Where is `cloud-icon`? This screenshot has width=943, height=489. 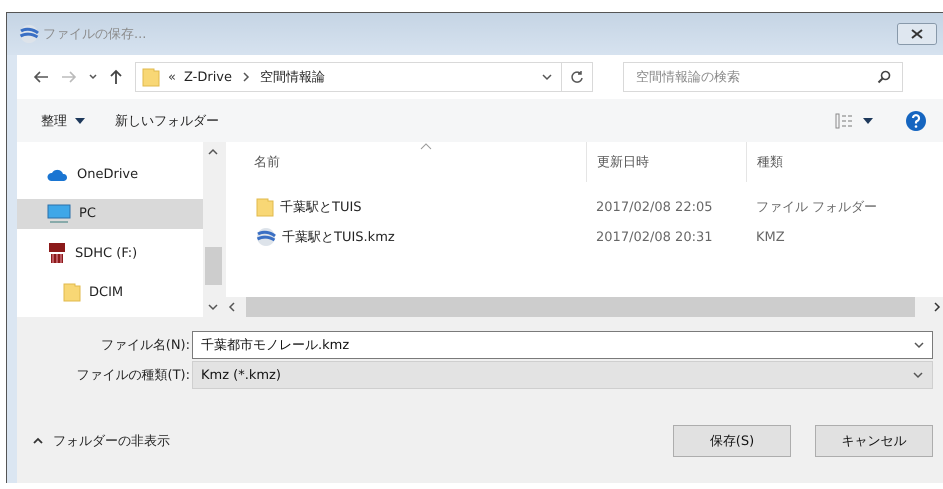
cloud-icon is located at coordinates (58, 175).